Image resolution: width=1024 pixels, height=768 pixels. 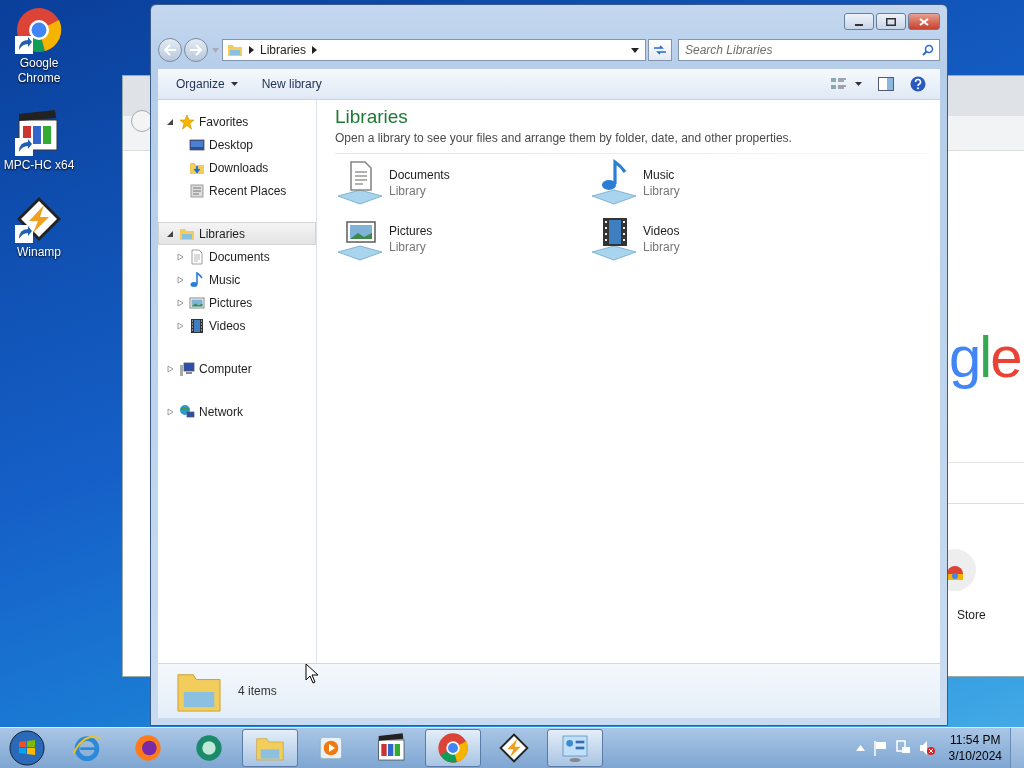 I want to click on muted-speaker-icon, so click(x=926, y=748).